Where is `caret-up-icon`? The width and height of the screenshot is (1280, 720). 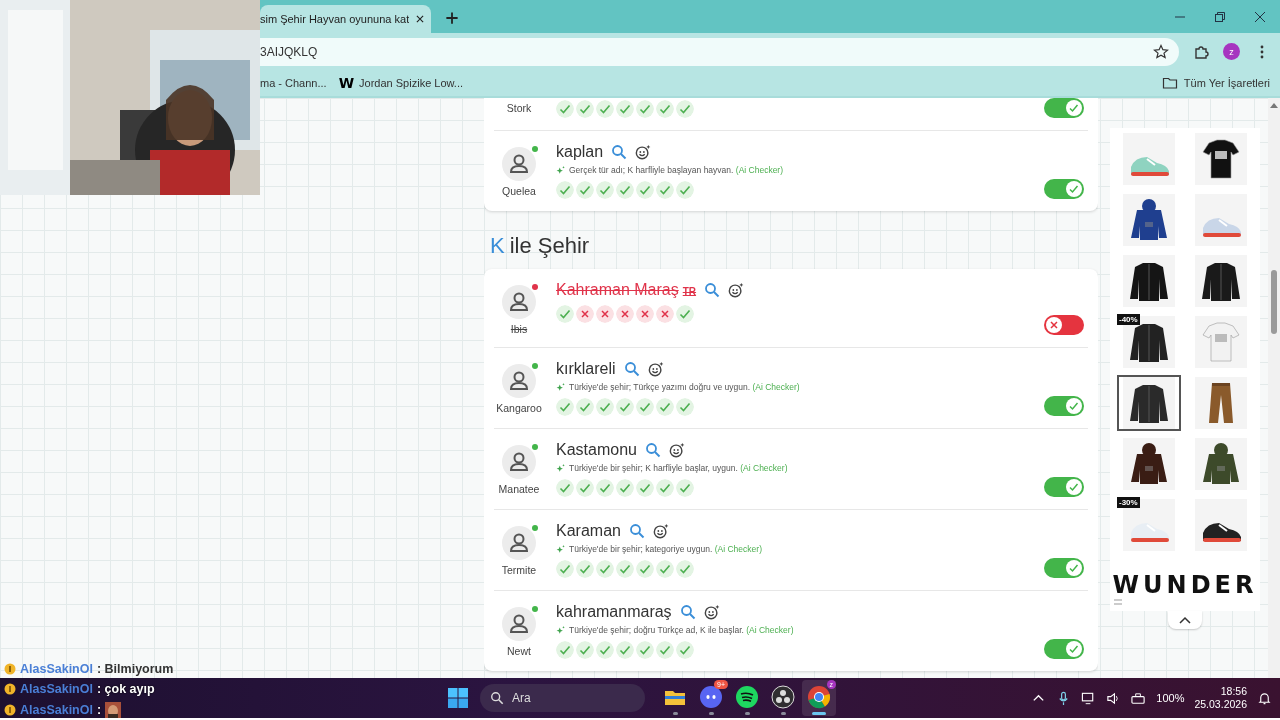 caret-up-icon is located at coordinates (1185, 620).